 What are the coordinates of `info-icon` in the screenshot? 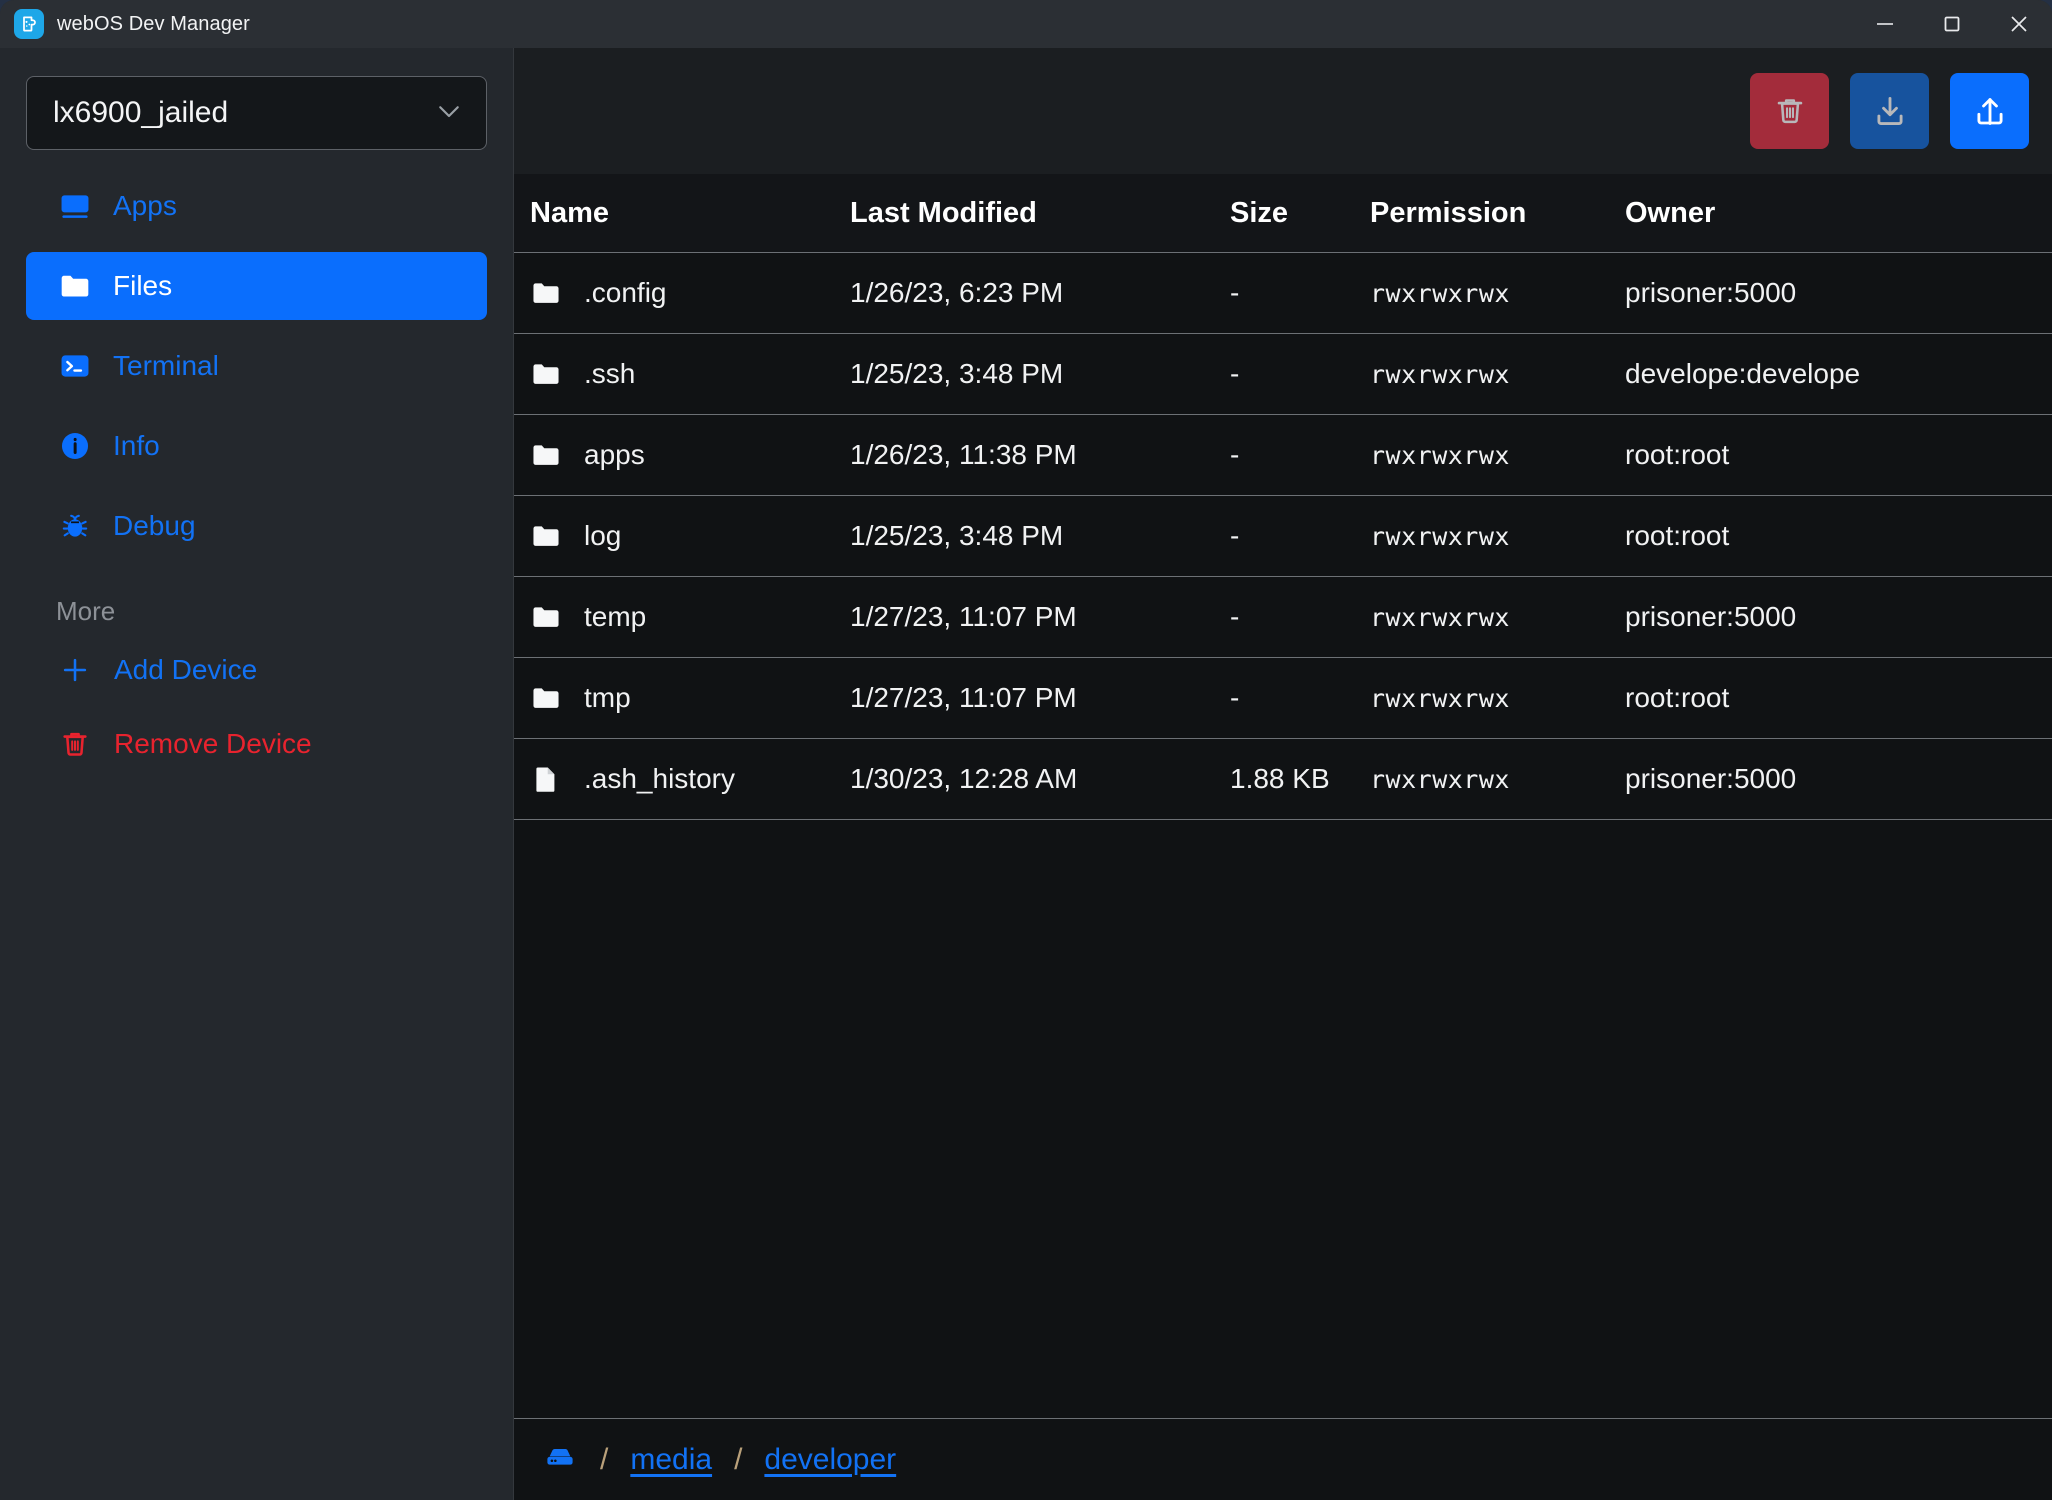 It's located at (75, 446).